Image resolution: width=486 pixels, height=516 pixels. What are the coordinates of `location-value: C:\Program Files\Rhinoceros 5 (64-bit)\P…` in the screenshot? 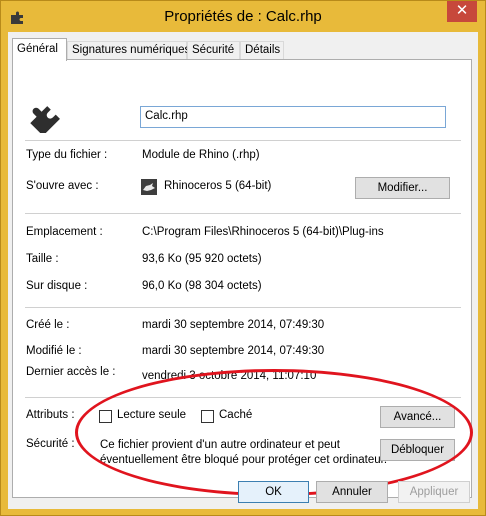 It's located at (263, 232).